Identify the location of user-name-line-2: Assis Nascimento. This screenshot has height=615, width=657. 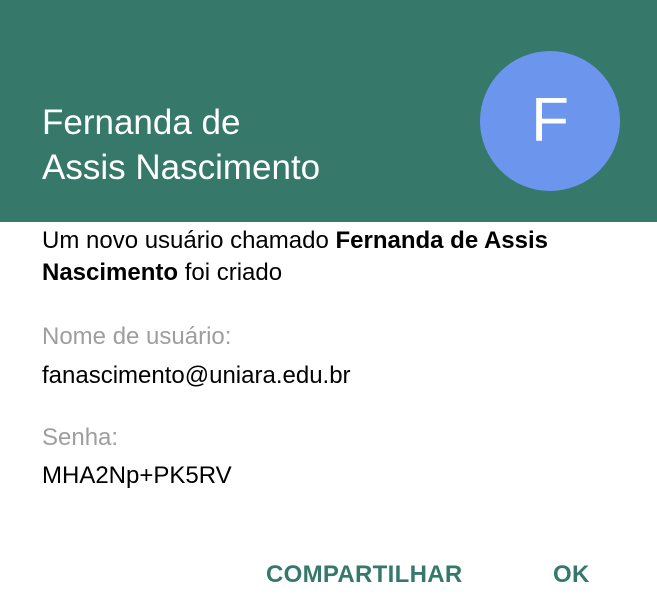
(181, 167).